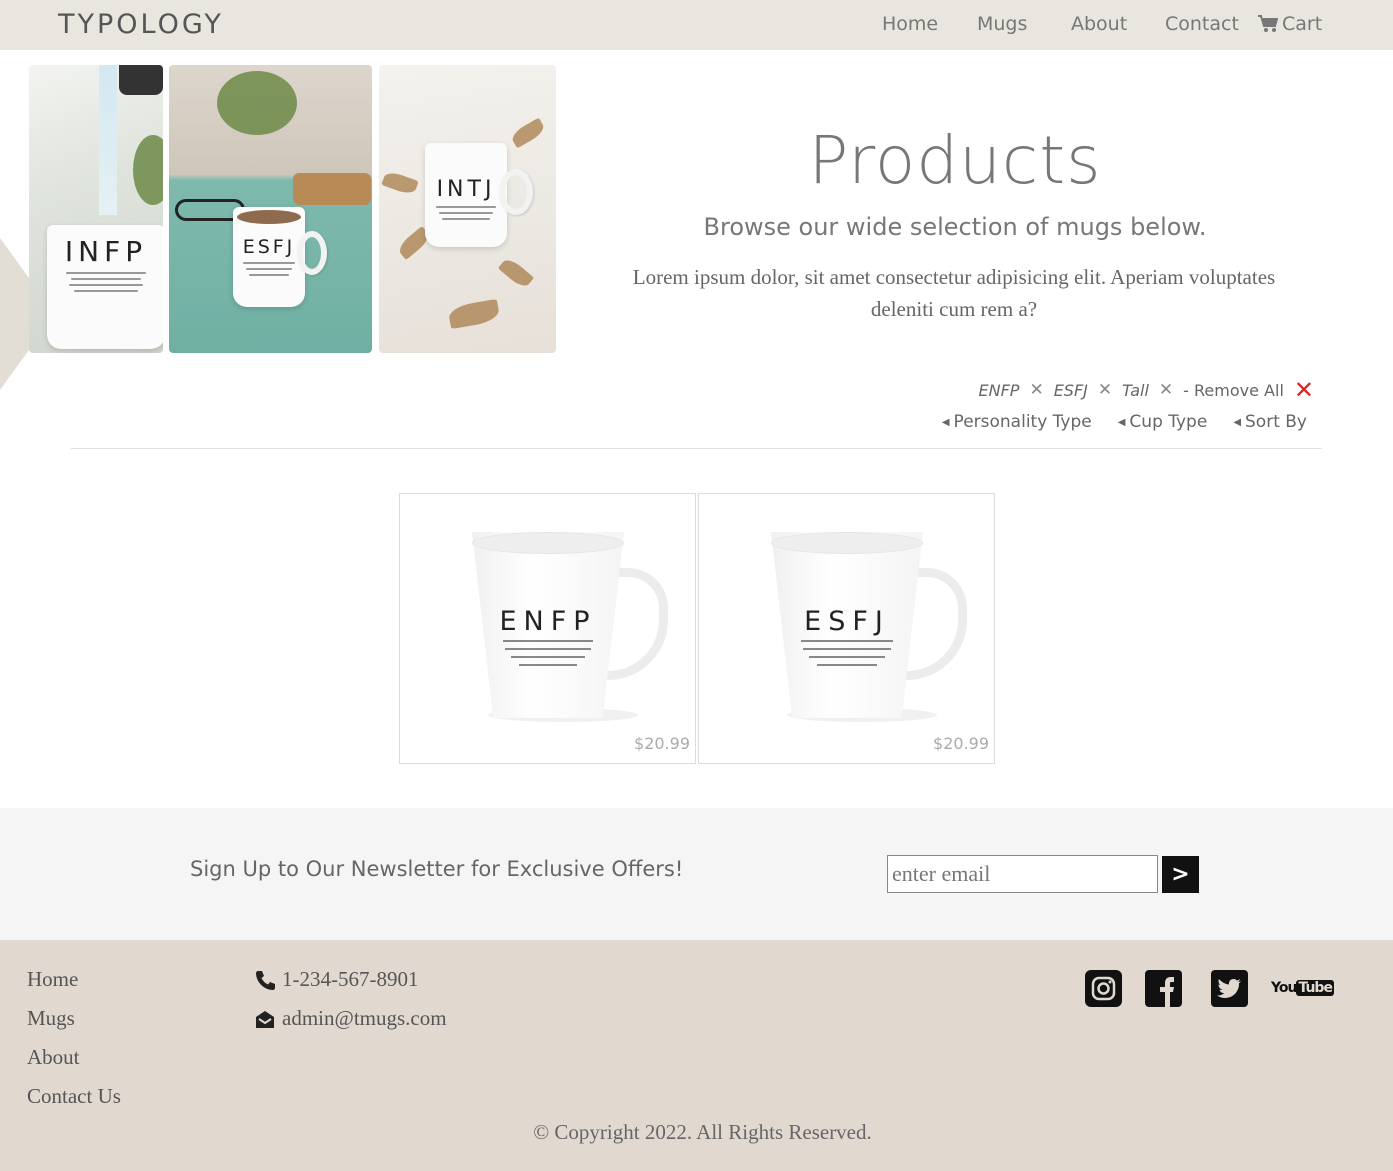 The image size is (1393, 1171). Describe the element at coordinates (955, 227) in the screenshot. I see `page-subtitle: Browse our wide selection of mugs below.` at that location.